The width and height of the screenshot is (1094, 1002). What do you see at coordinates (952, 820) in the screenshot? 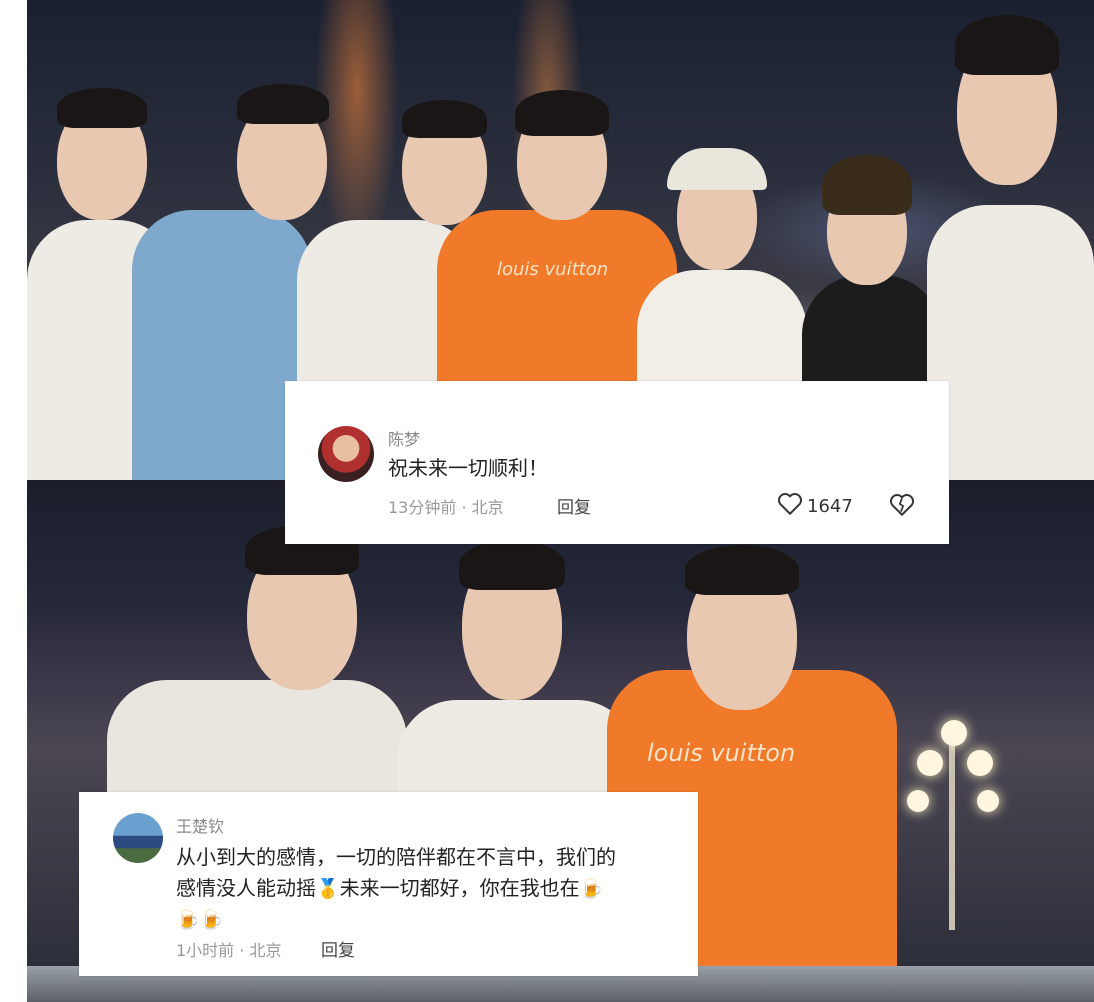
I see `street-lamp` at bounding box center [952, 820].